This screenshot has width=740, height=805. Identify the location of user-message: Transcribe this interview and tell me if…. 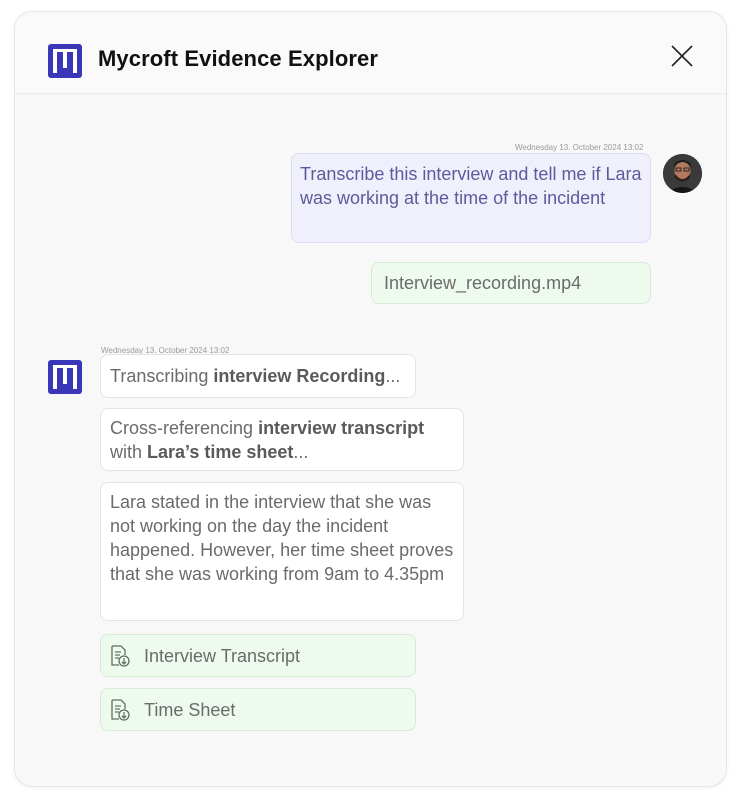
(471, 198).